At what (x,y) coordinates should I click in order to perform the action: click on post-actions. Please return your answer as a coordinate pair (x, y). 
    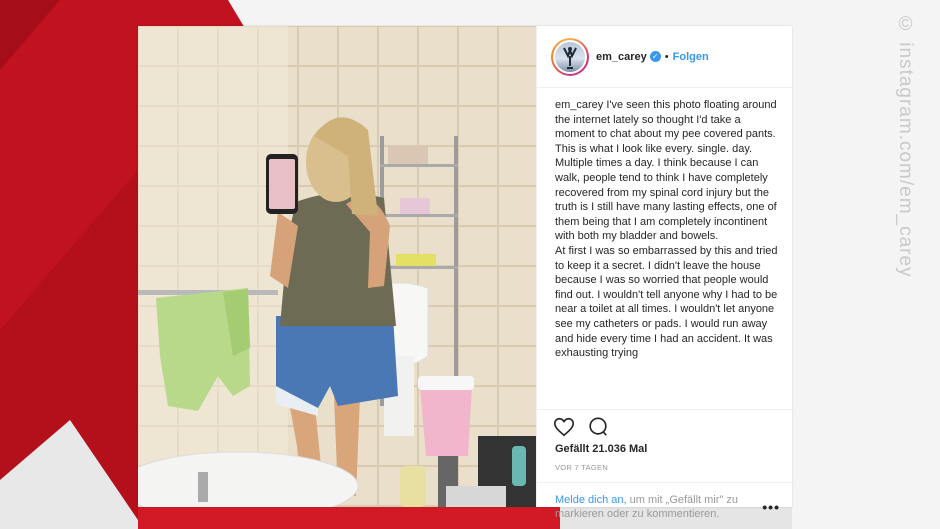
    Looking at the image, I should click on (668, 428).